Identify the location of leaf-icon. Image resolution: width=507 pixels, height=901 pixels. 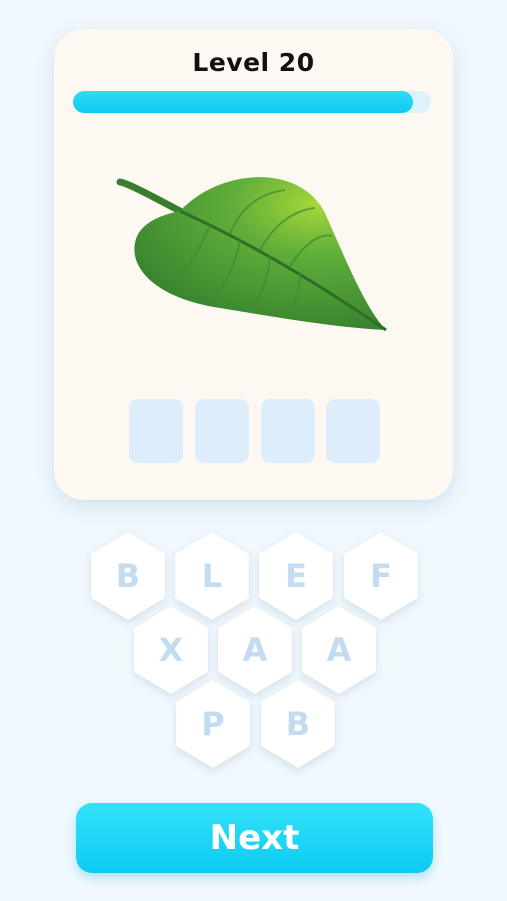
(251, 254).